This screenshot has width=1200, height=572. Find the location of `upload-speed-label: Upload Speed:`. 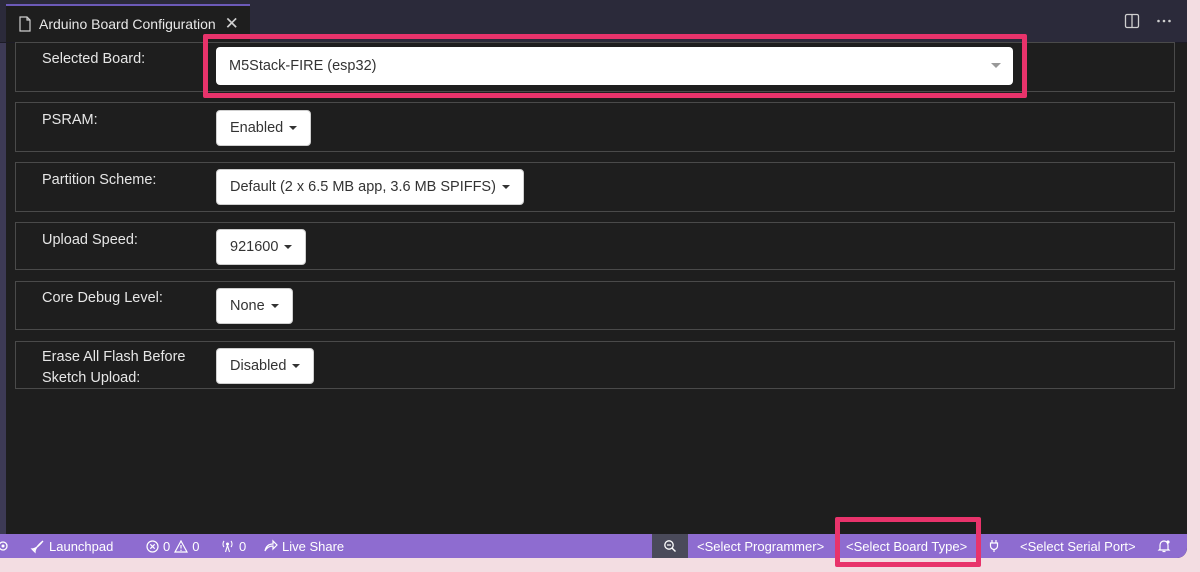

upload-speed-label: Upload Speed: is located at coordinates (90, 240).